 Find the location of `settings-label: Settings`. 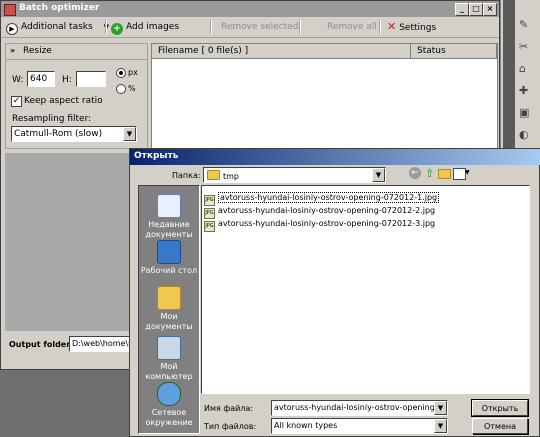

settings-label: Settings is located at coordinates (418, 28).